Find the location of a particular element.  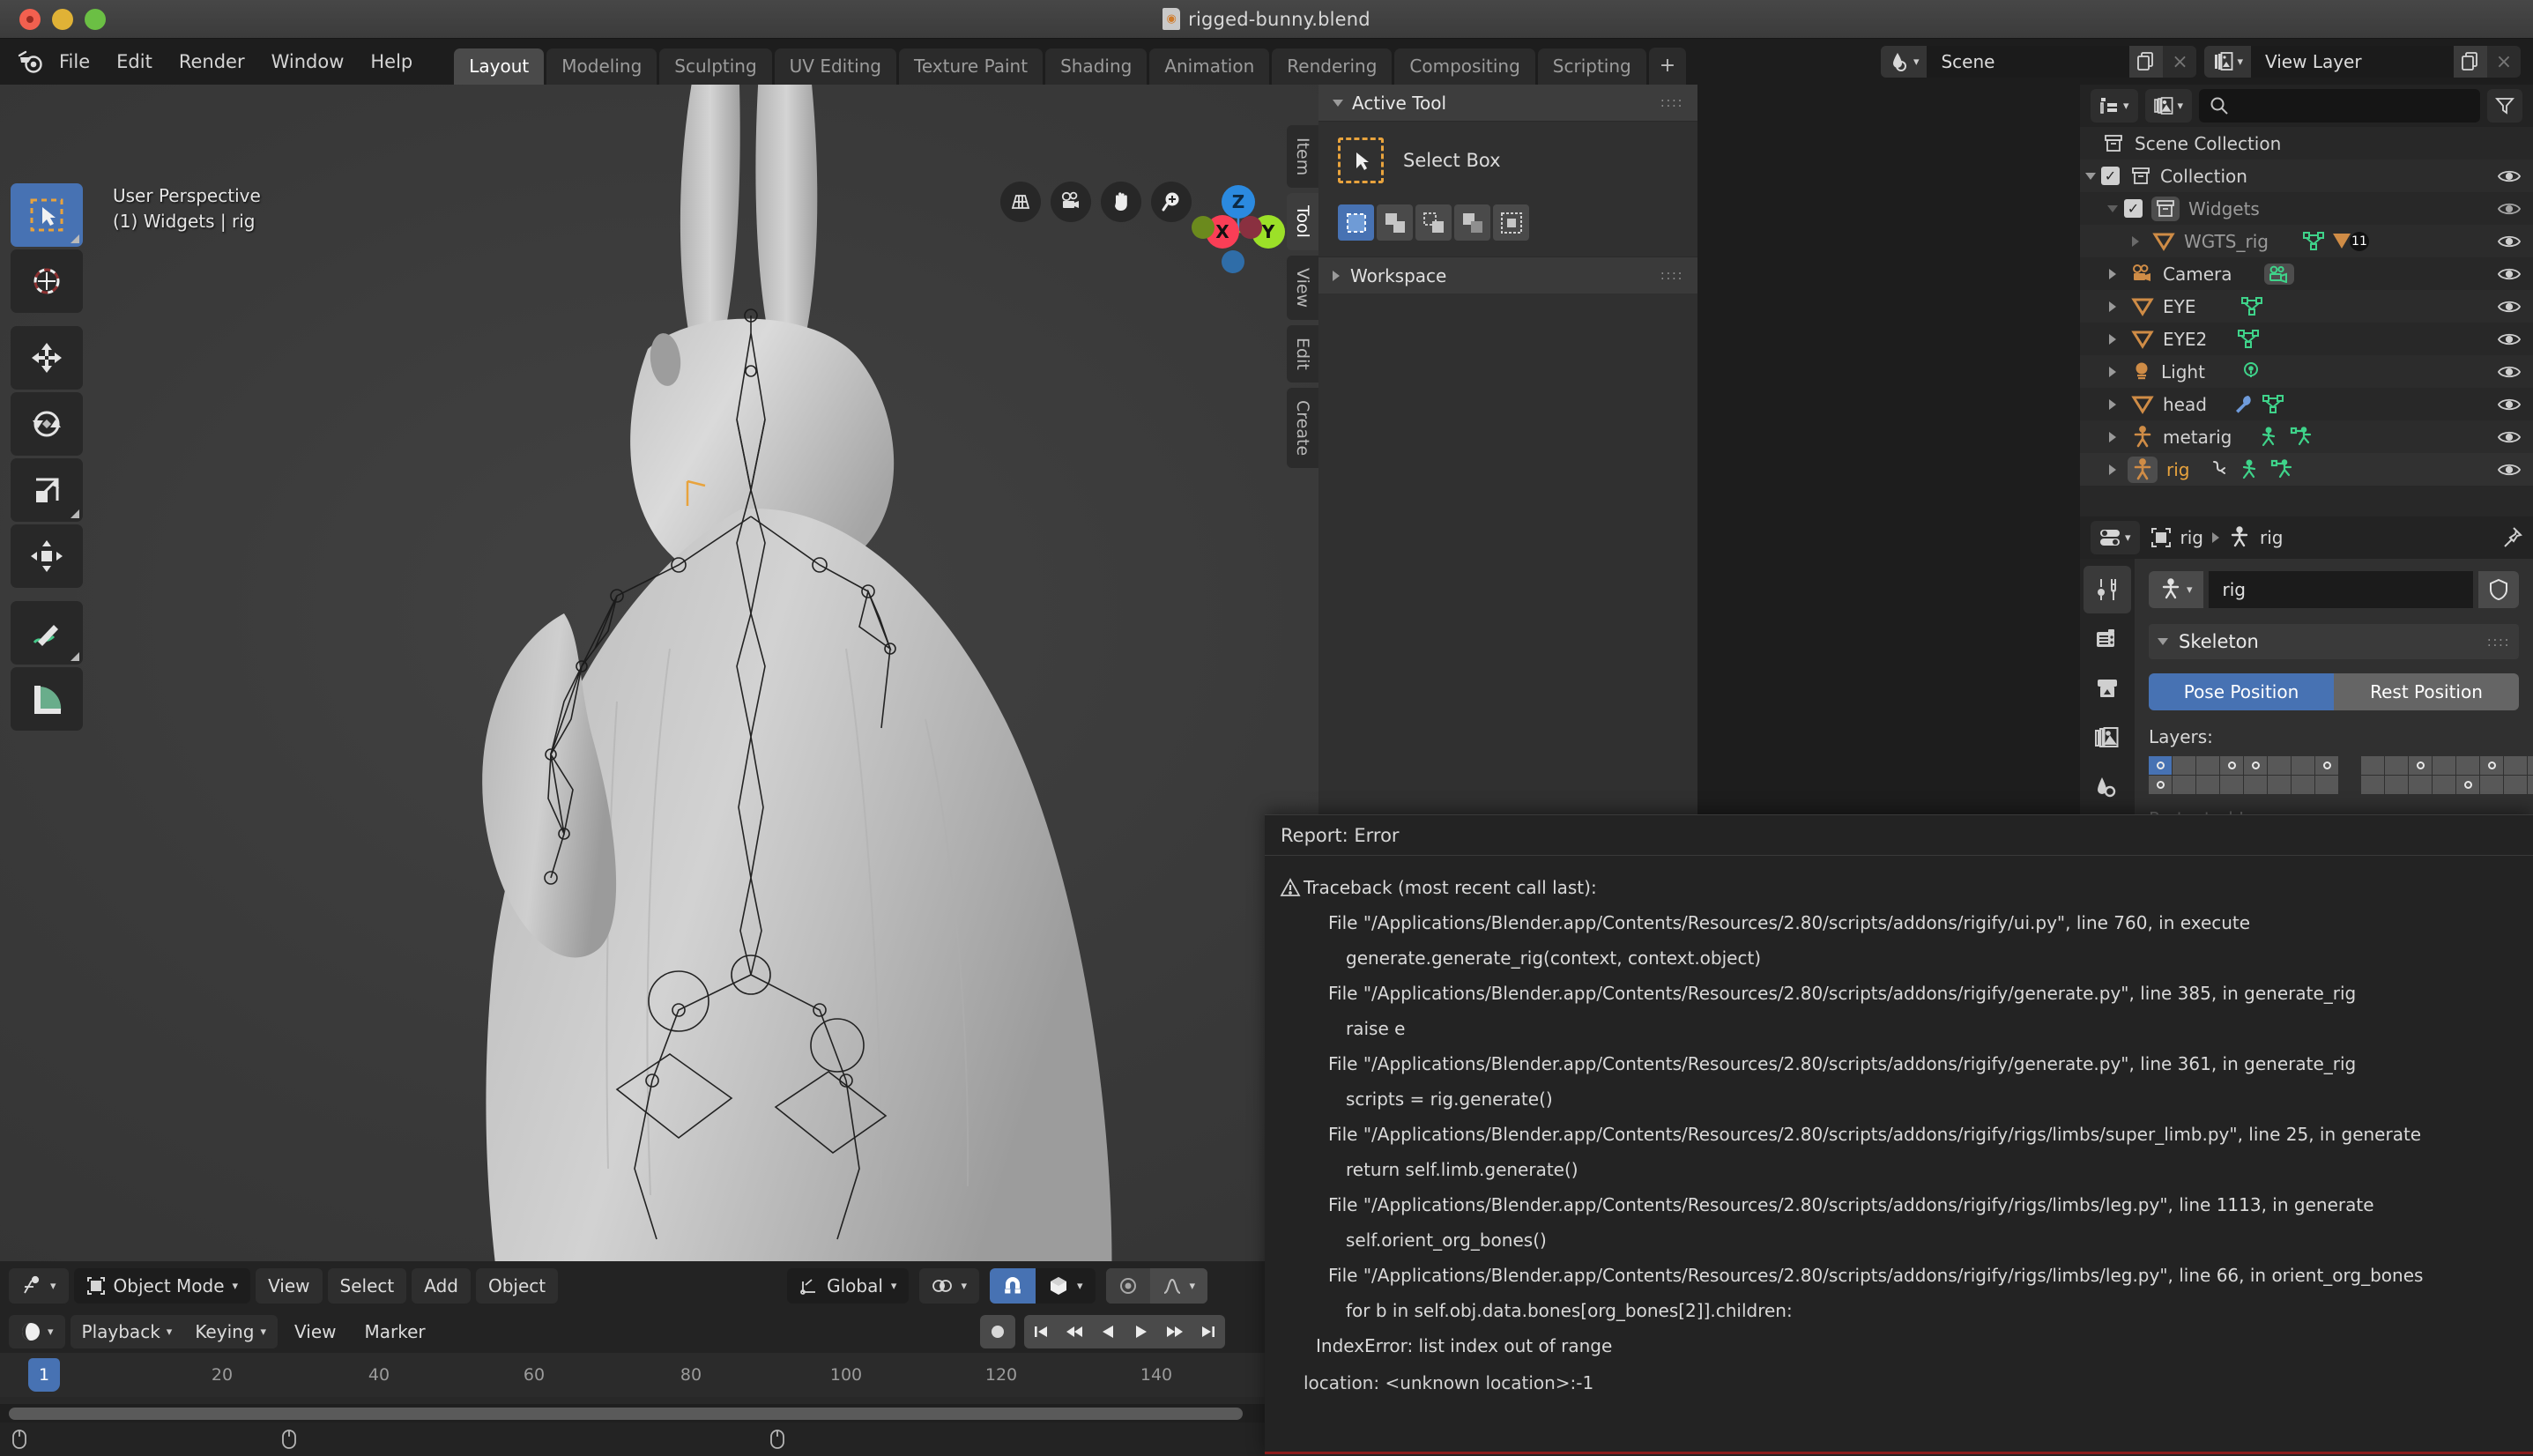

object-mode-selector: Object Mode ▾ is located at coordinates (162, 1286).